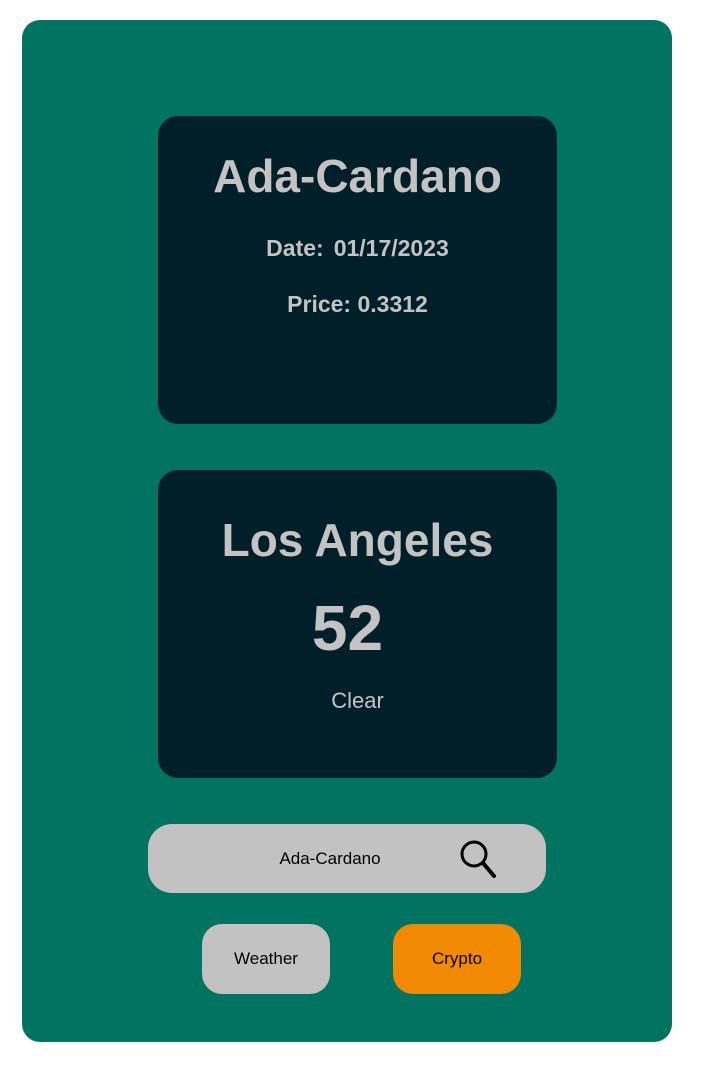  Describe the element at coordinates (330, 859) in the screenshot. I see `search-input` at that location.